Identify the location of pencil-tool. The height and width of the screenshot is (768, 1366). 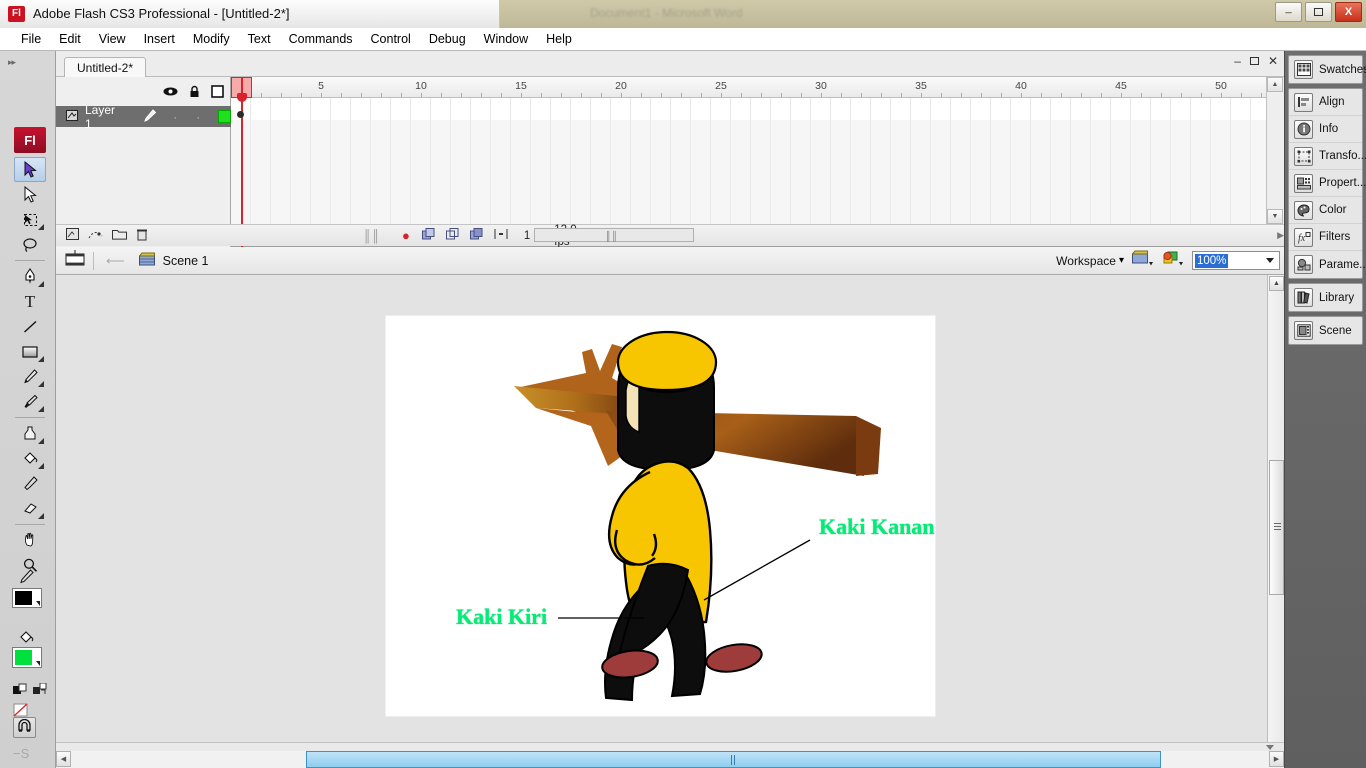
(30, 376).